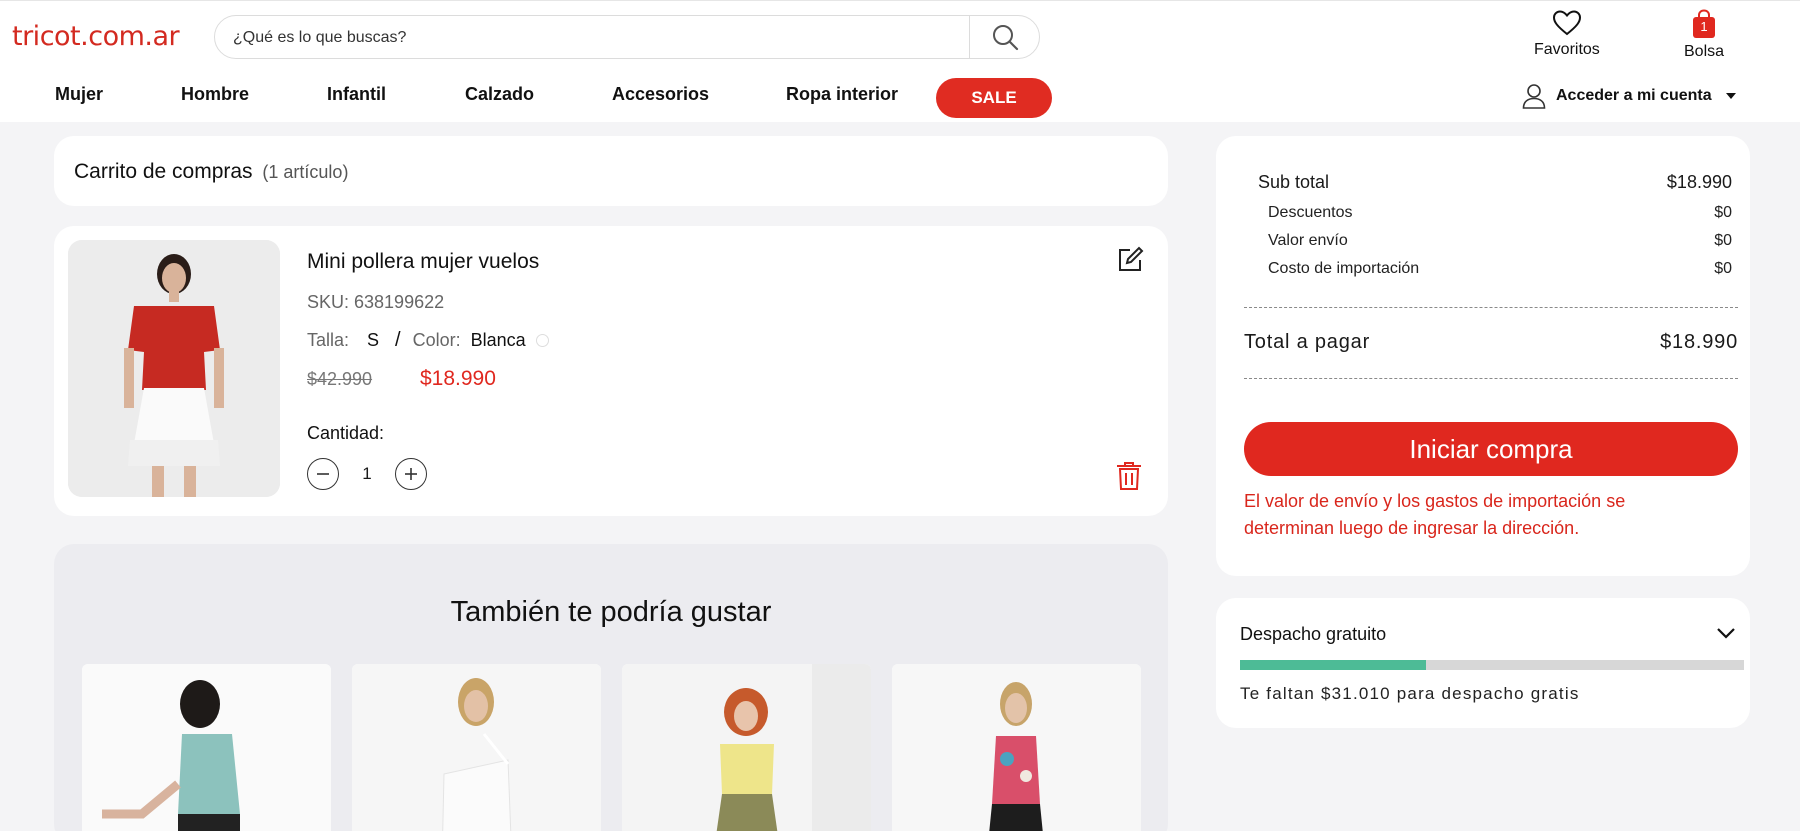  Describe the element at coordinates (423, 262) in the screenshot. I see `product-name: Mini pollera mujer vuelos` at that location.